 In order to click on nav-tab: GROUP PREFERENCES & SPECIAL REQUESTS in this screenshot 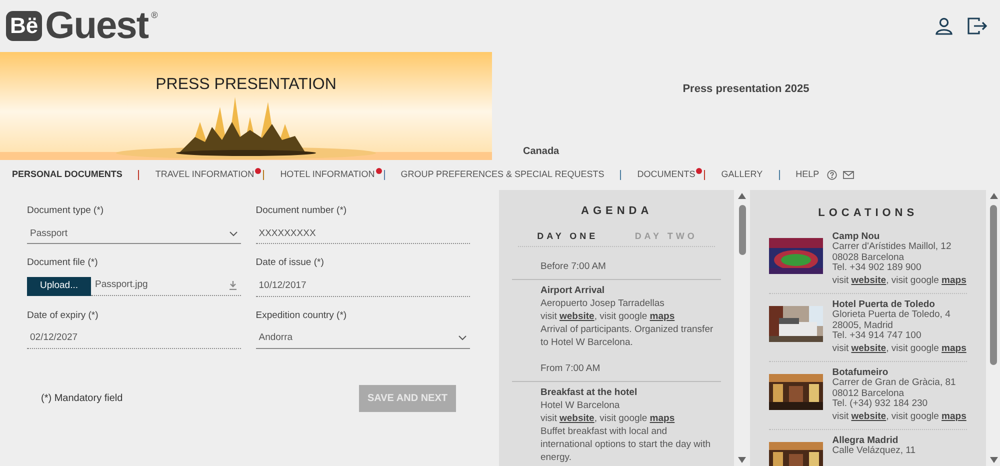, I will do `click(502, 175)`.